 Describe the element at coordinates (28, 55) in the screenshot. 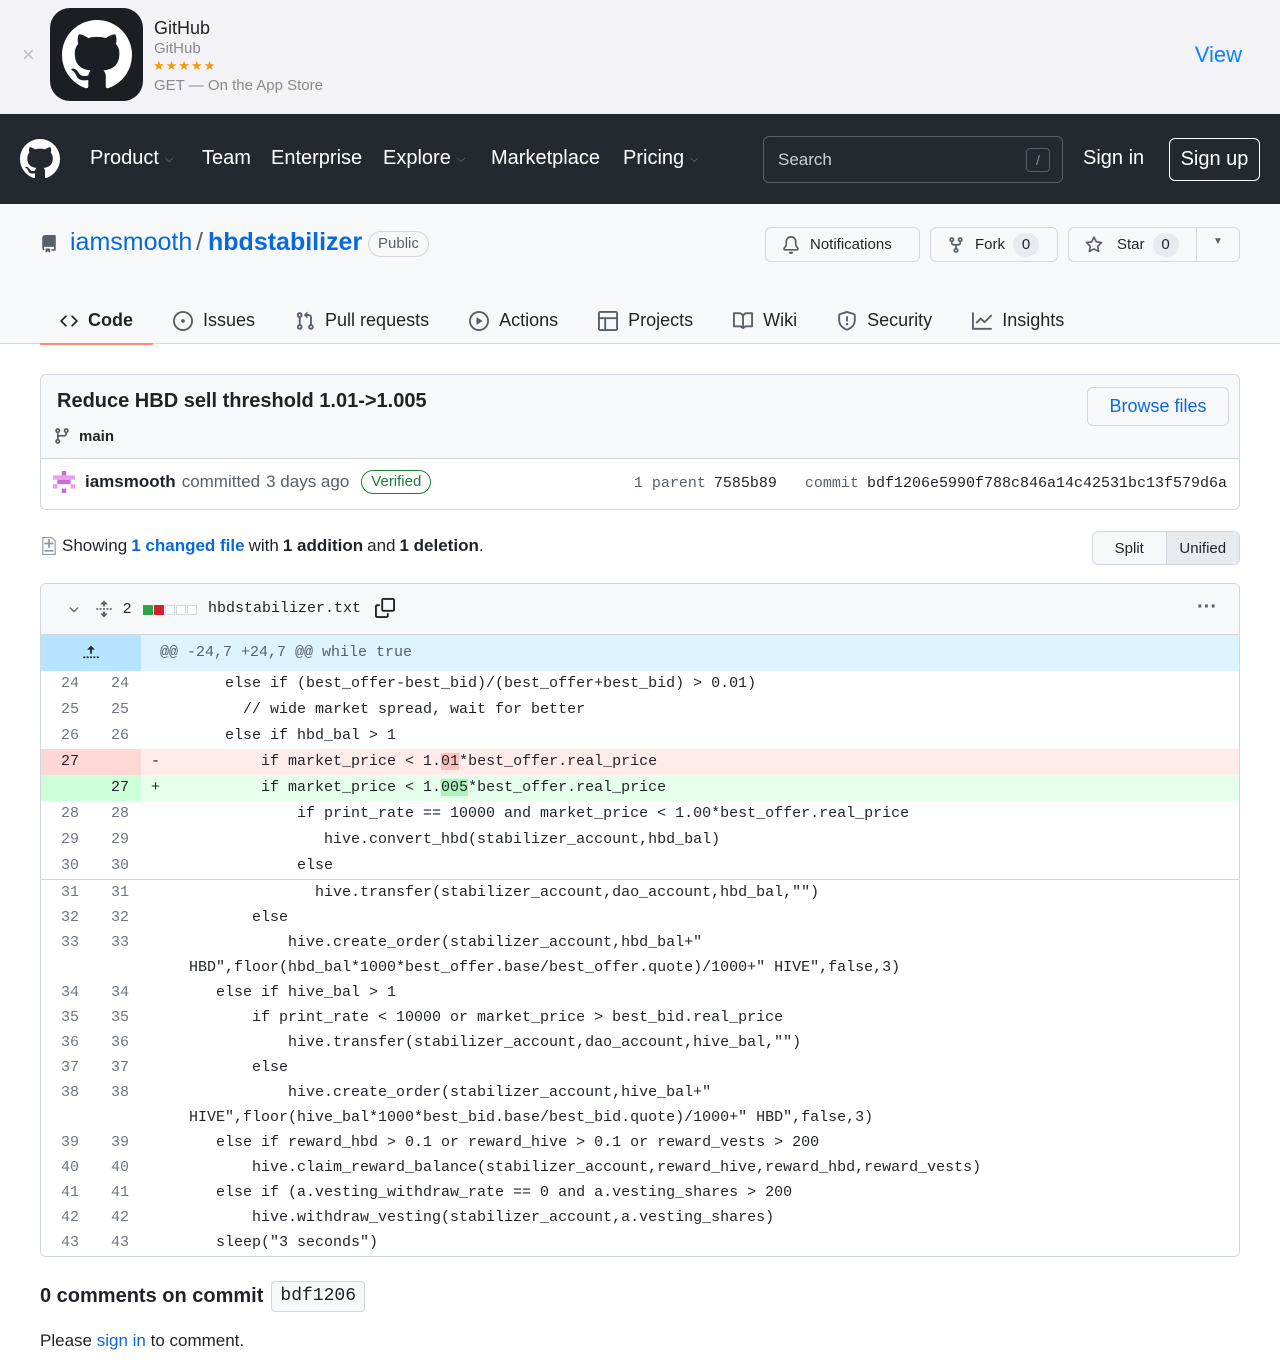

I see `banner-close-icon: ×` at that location.